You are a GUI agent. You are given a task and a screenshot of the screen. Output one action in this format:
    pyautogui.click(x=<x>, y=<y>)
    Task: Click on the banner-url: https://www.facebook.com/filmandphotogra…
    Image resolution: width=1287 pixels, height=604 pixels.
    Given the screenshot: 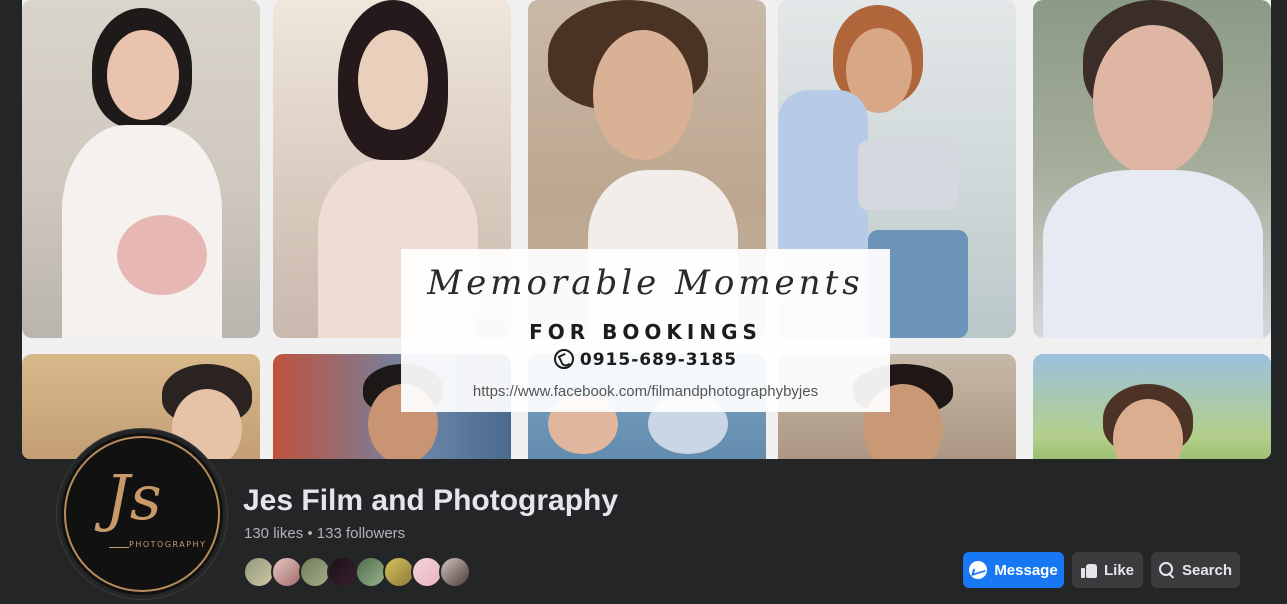 What is the action you would take?
    pyautogui.click(x=645, y=391)
    